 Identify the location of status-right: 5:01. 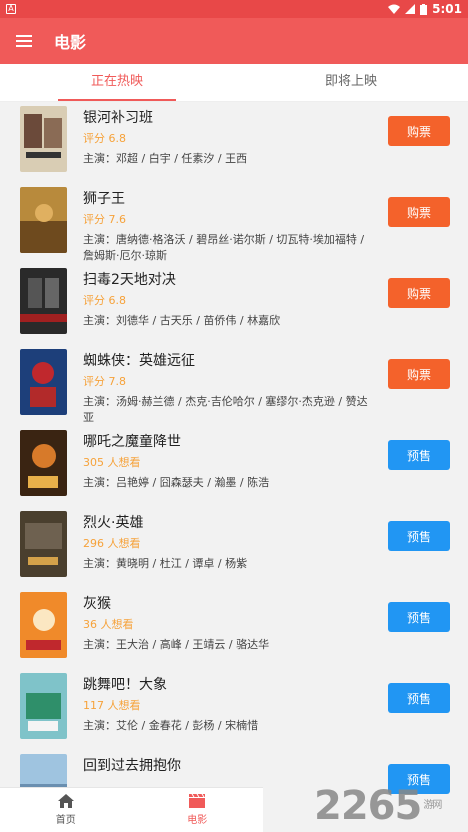
(425, 9).